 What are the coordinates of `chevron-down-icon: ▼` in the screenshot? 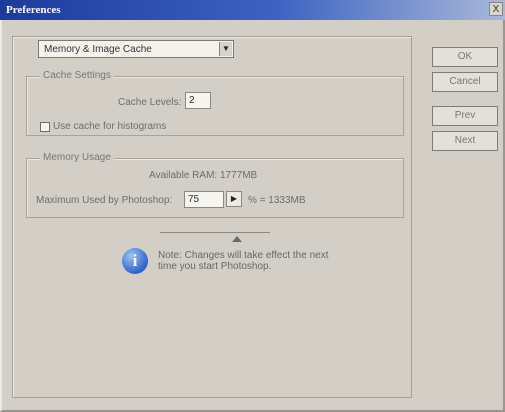 It's located at (225, 49).